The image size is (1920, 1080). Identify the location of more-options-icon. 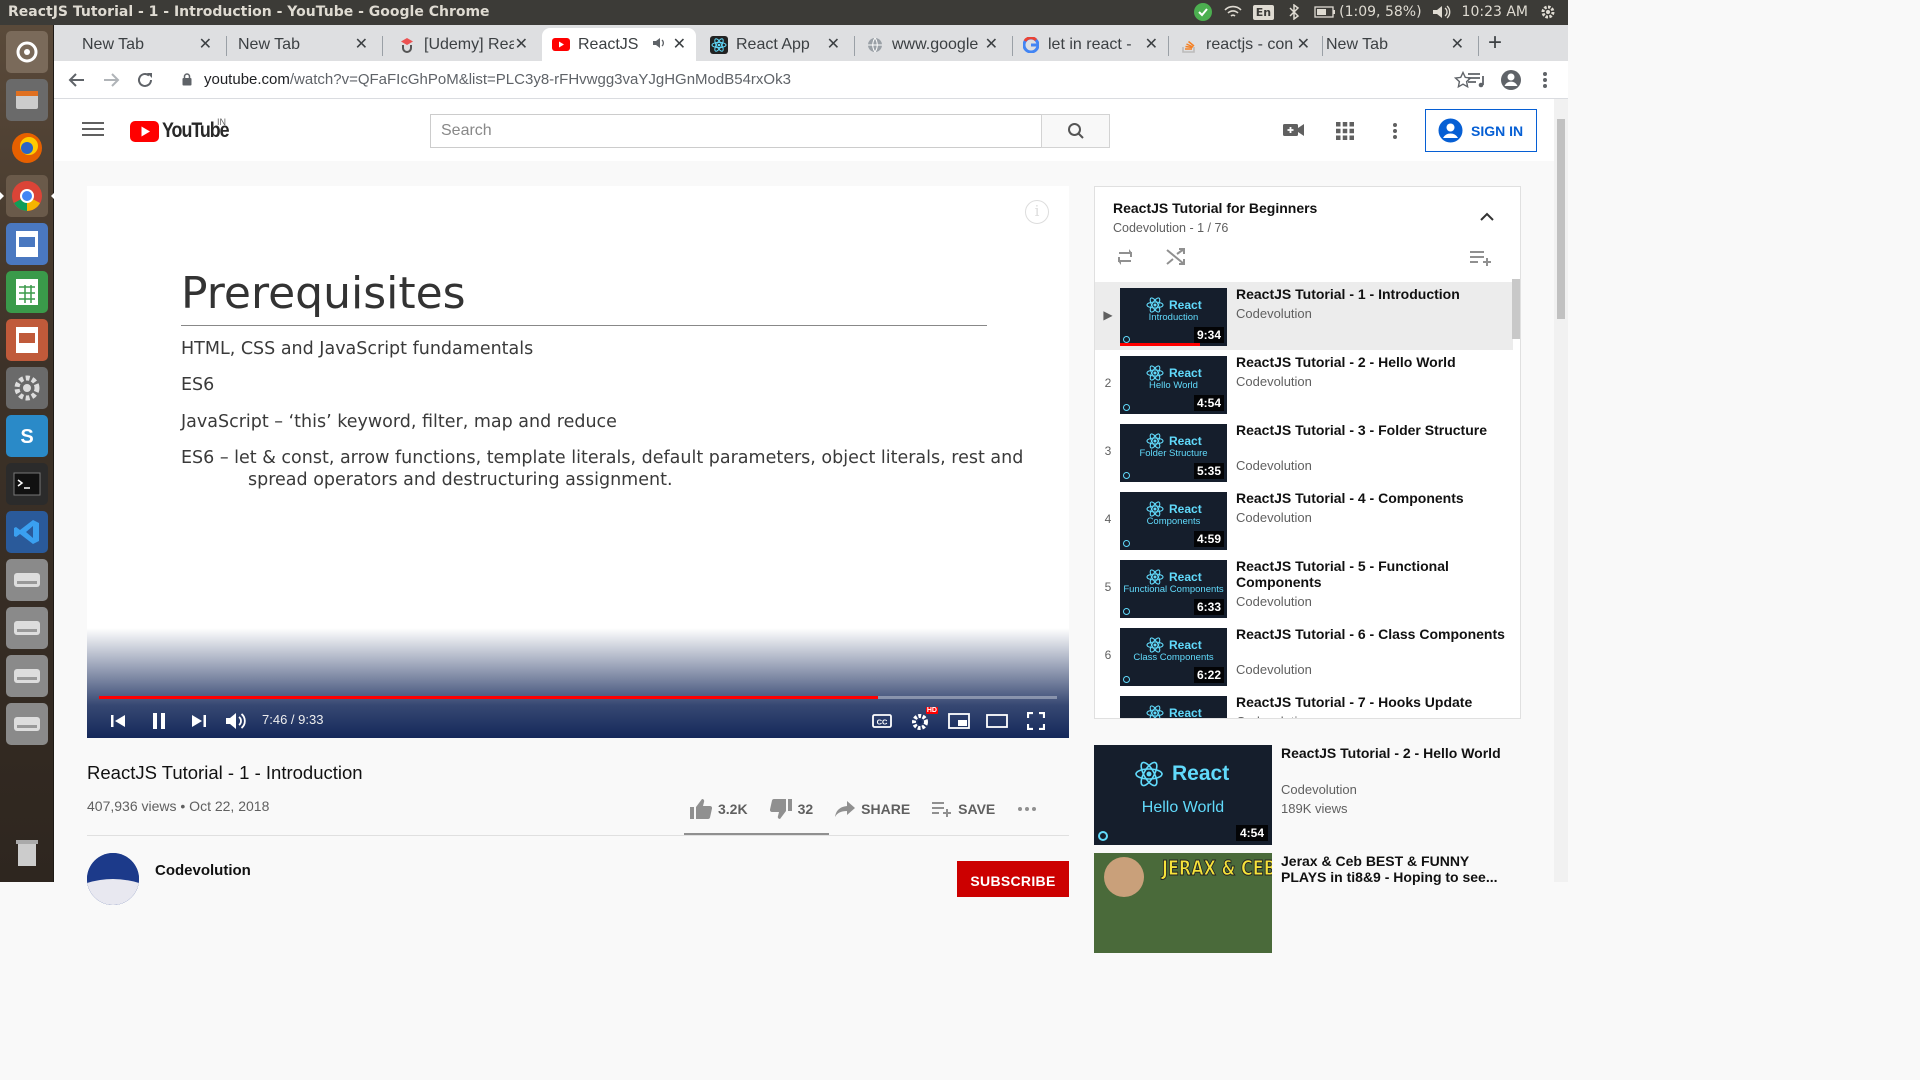
(1395, 131).